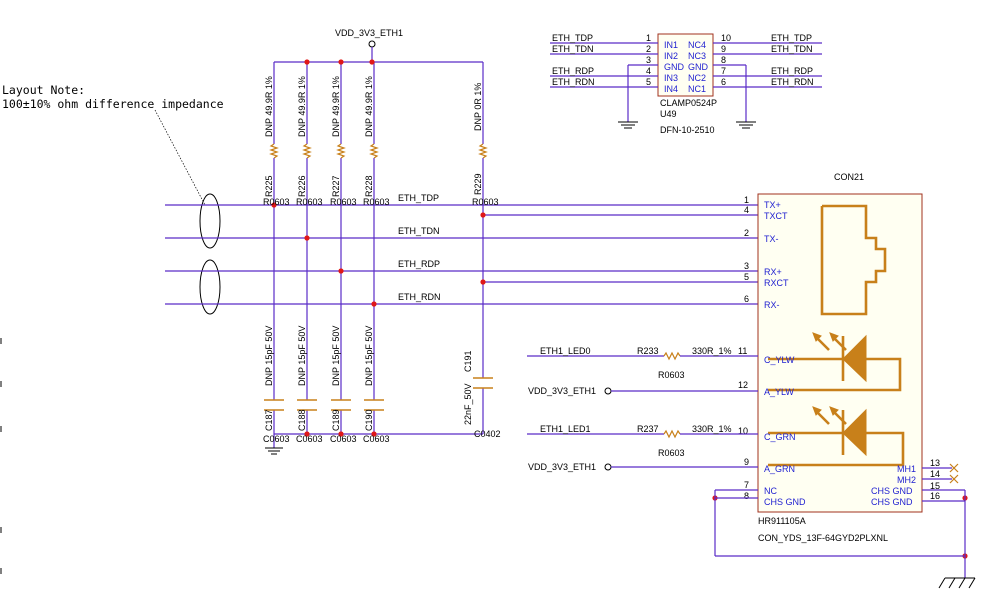 The width and height of the screenshot is (989, 593). I want to click on u49-part: CLAMP0524P, so click(688, 103).